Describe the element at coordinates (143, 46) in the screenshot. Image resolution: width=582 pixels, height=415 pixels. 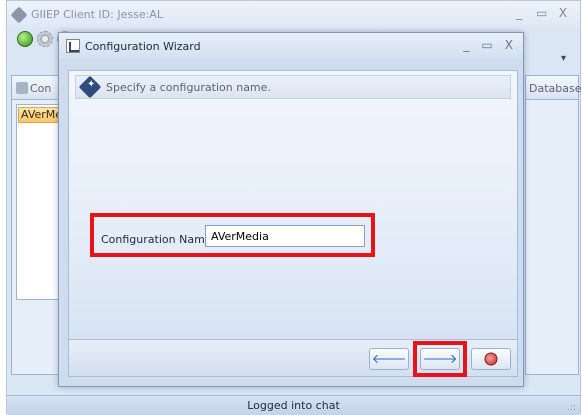
I see `dialog-title: Configuration Wizard` at that location.